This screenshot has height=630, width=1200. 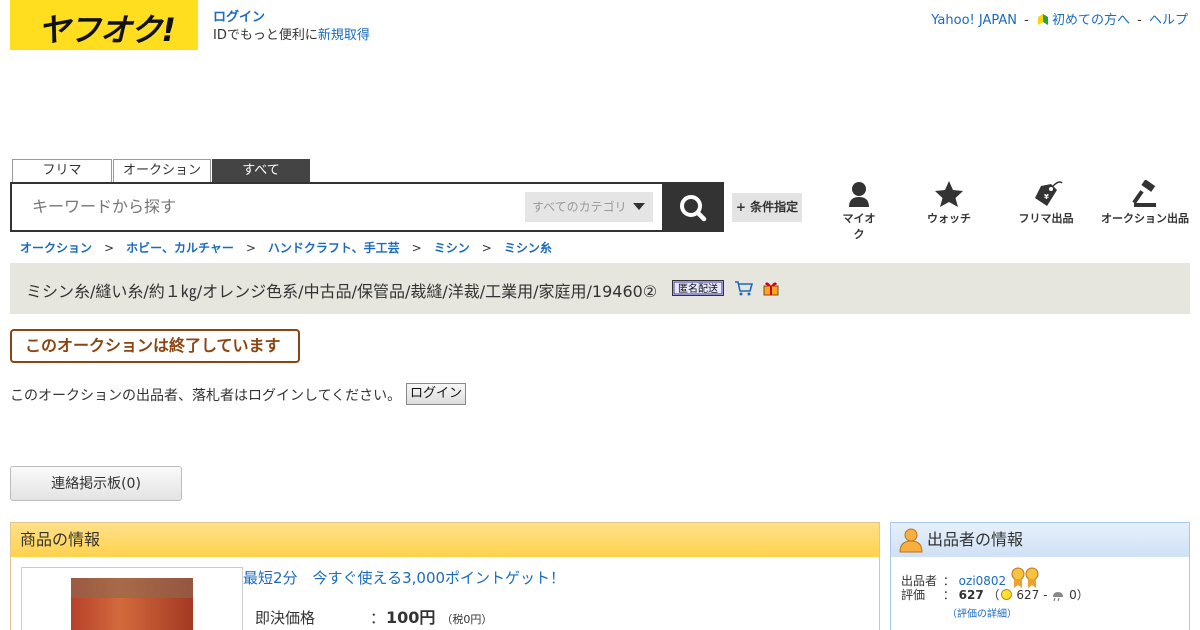 I want to click on login-box: ログイン IDでもっと便利に新規取得, so click(x=291, y=27).